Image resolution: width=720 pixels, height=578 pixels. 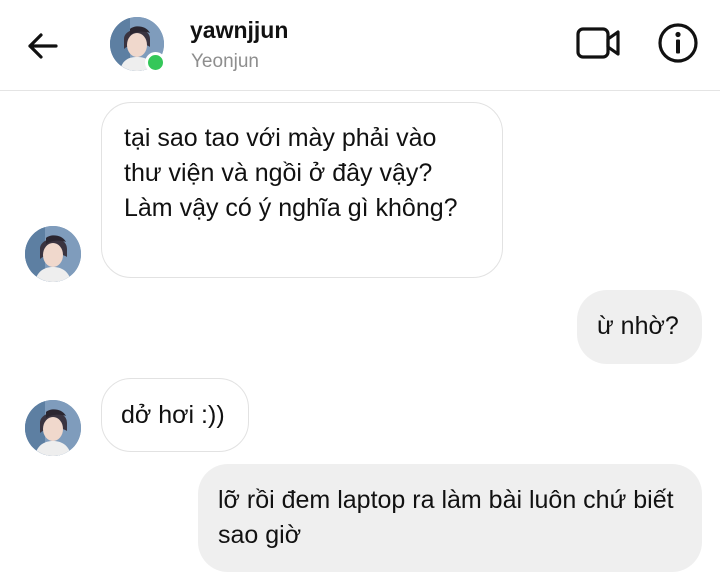 What do you see at coordinates (639, 327) in the screenshot?
I see `message-bubble-outgoing: ừ nhờ?` at bounding box center [639, 327].